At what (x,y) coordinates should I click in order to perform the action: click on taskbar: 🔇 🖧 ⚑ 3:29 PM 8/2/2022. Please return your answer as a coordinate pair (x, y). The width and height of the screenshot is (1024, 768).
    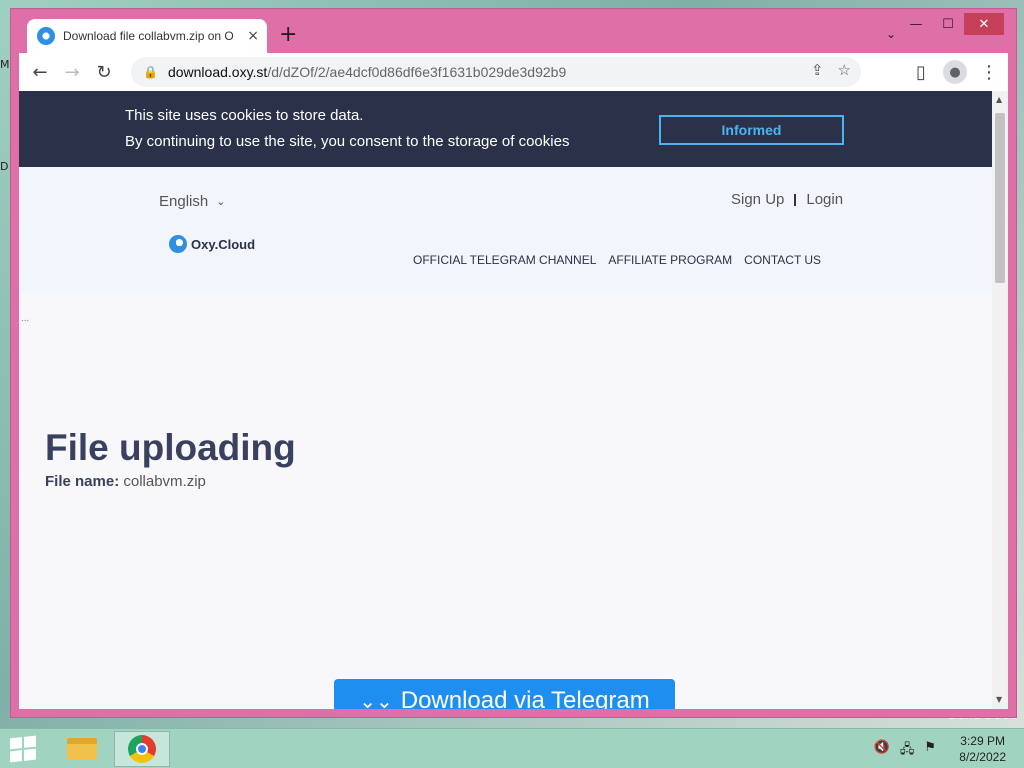
    Looking at the image, I should click on (512, 748).